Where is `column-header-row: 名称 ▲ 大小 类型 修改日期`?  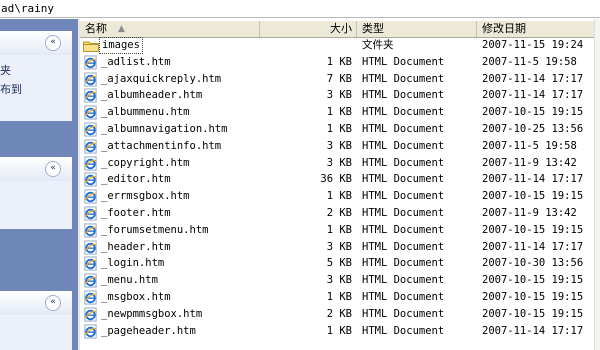
column-header-row: 名称 ▲ 大小 类型 修改日期 is located at coordinates (340, 29).